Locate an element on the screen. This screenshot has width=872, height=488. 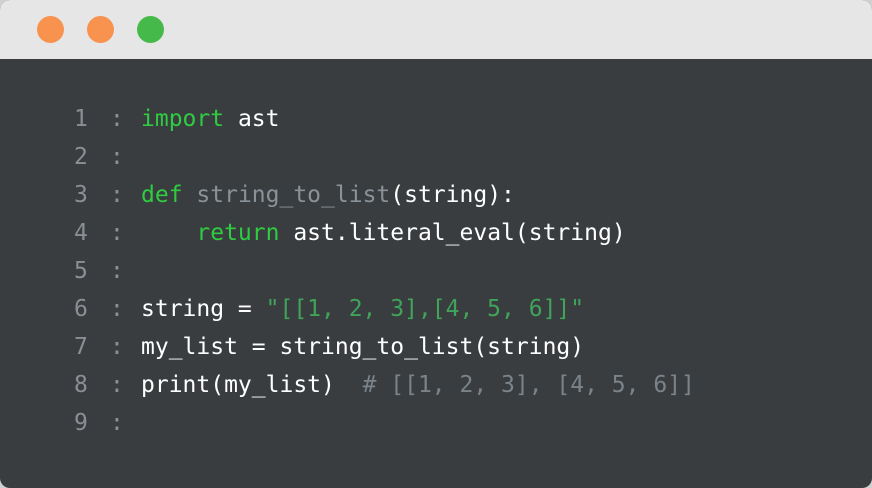
code-token: (string): is located at coordinates (452, 195).